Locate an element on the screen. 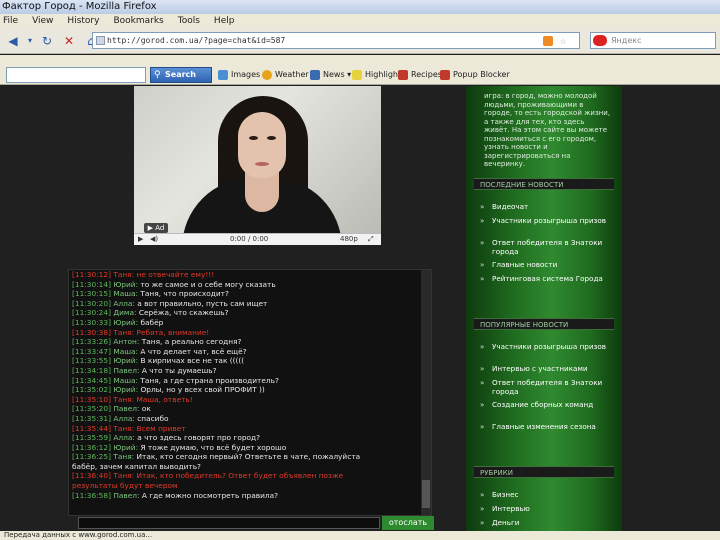 The width and height of the screenshot is (720, 540). chat-text: Таня, а реально сегодня? is located at coordinates (191, 342).